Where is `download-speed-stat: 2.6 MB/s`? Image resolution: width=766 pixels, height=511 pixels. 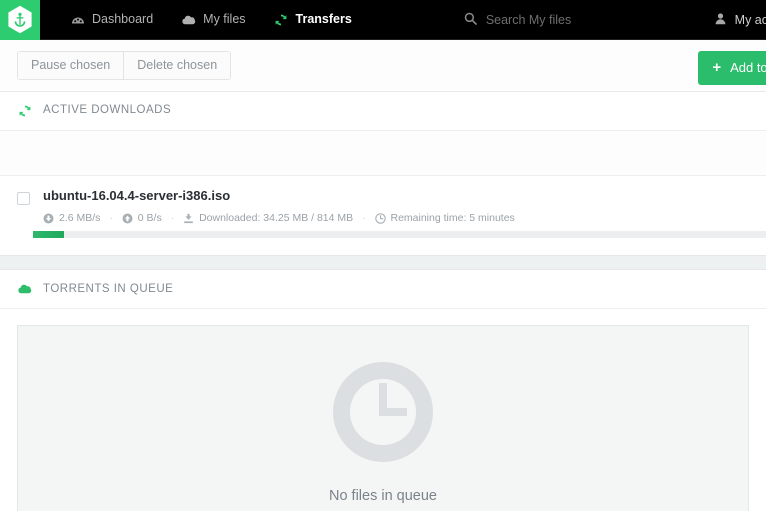 download-speed-stat: 2.6 MB/s is located at coordinates (71, 218).